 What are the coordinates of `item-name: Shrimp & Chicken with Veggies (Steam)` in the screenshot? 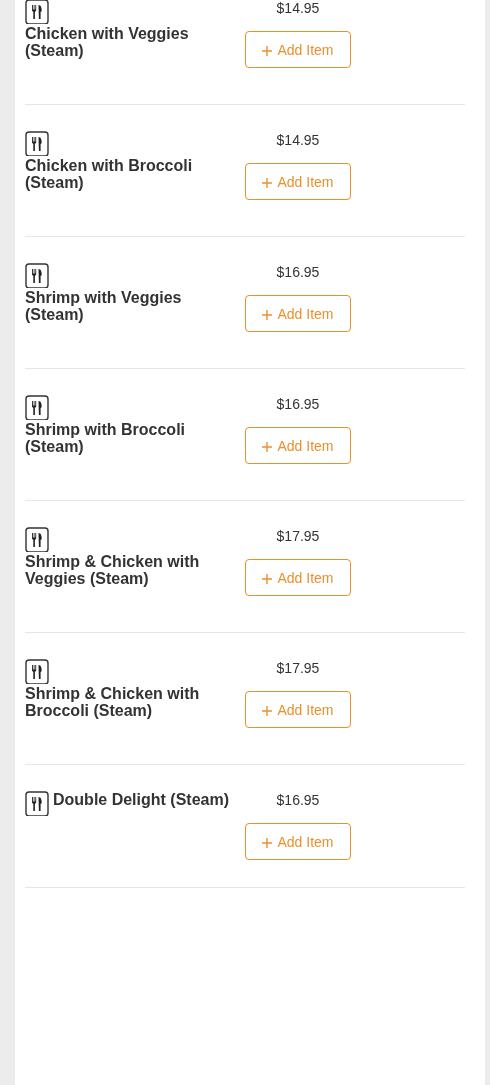 It's located at (113, 570).